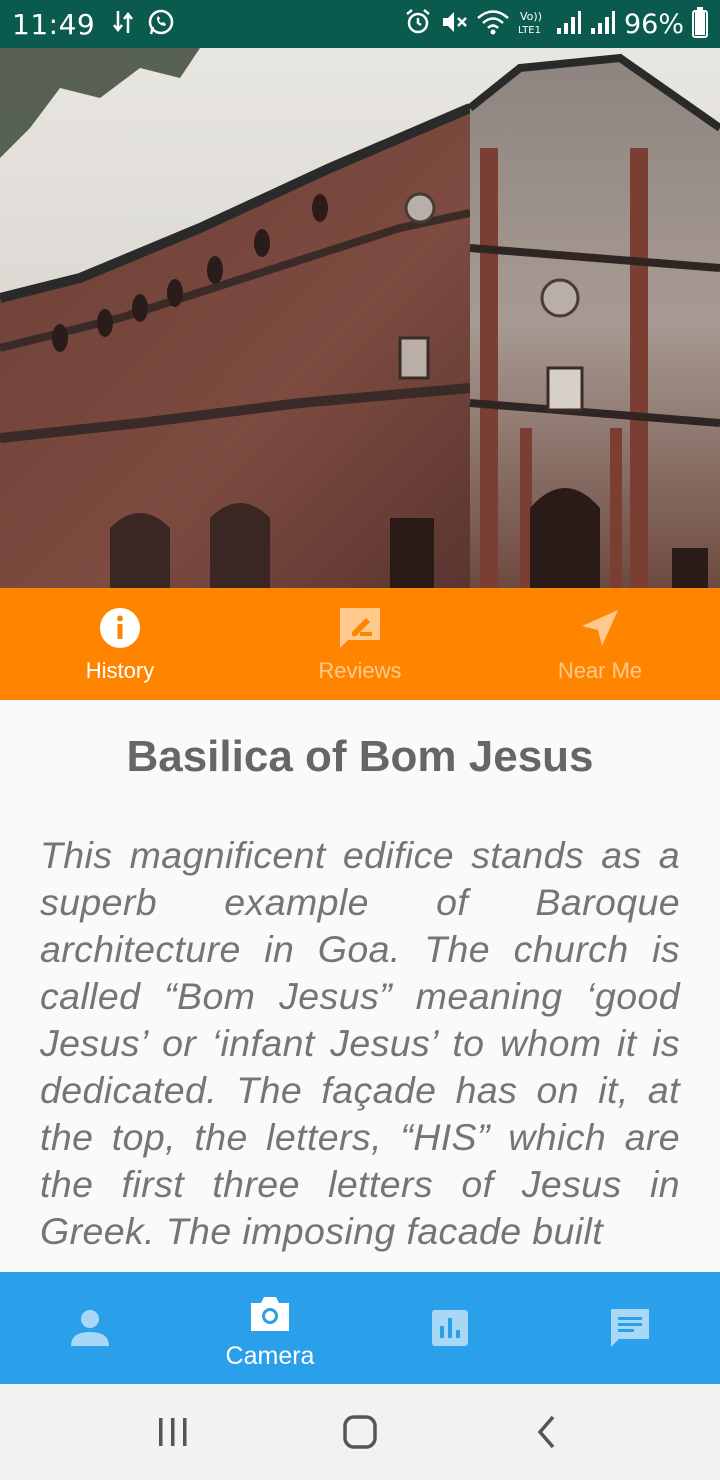 The image size is (720, 1480). I want to click on tab-reviews-label: Reviews, so click(360, 670).